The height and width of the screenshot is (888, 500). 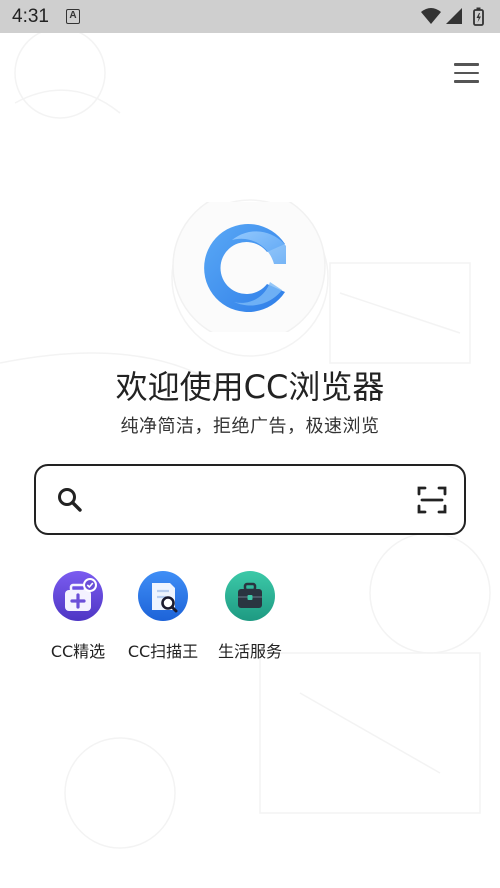 What do you see at coordinates (466, 73) in the screenshot?
I see `menu-button` at bounding box center [466, 73].